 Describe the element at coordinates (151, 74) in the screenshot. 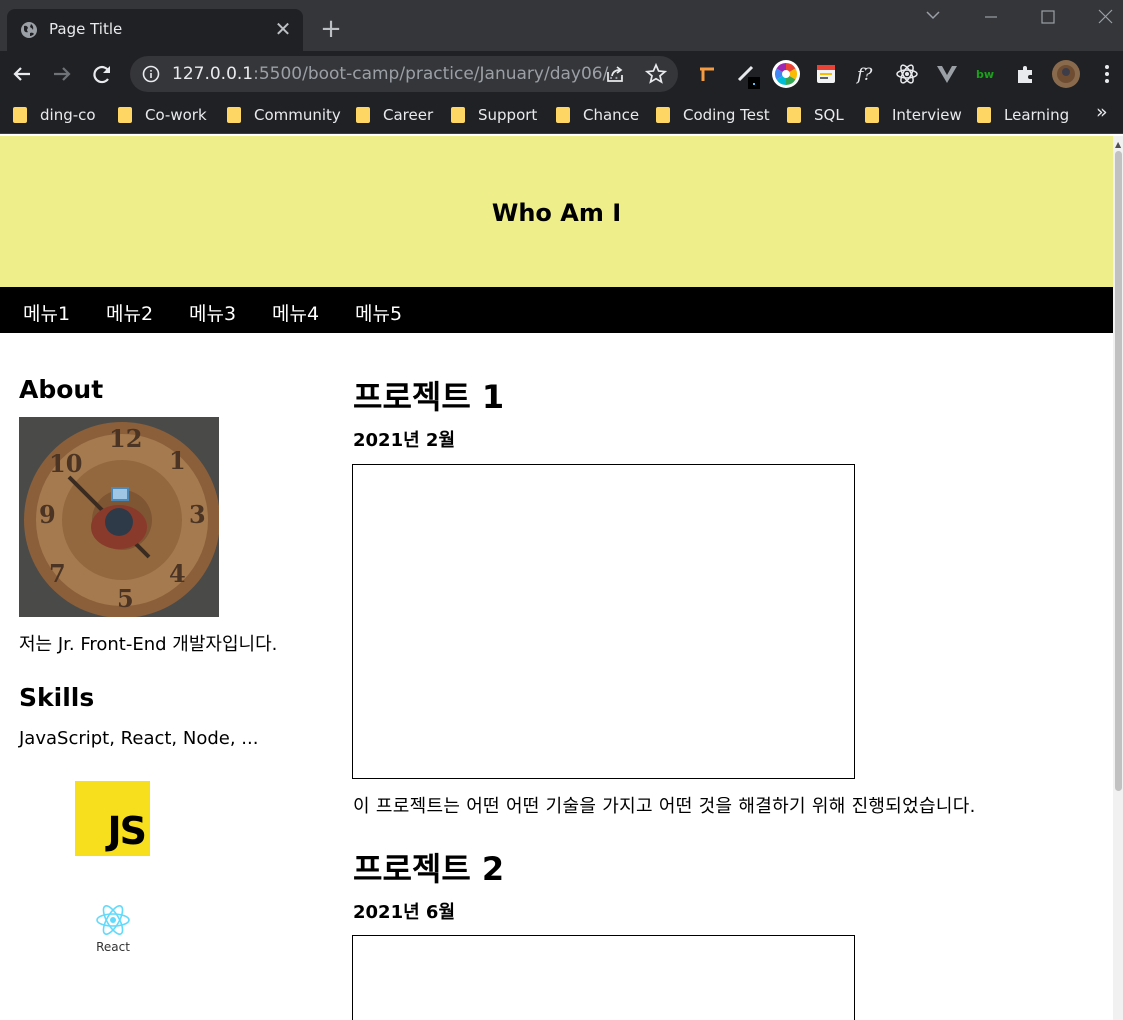

I see `info-icon` at that location.